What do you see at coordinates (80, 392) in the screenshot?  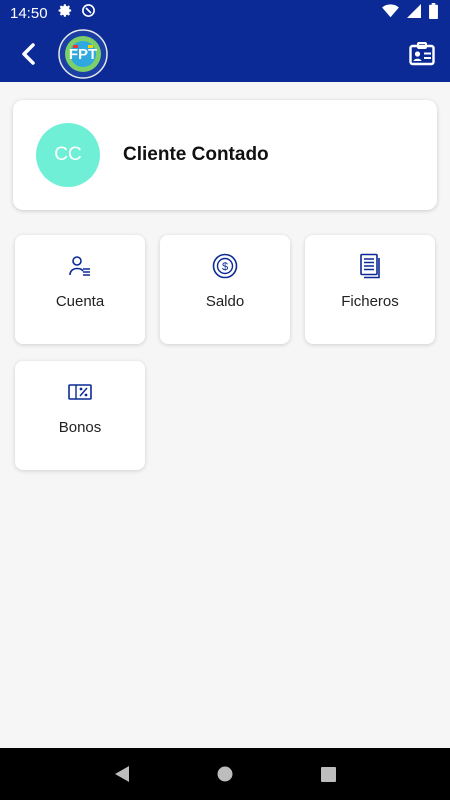 I see `voucher-percent-icon` at bounding box center [80, 392].